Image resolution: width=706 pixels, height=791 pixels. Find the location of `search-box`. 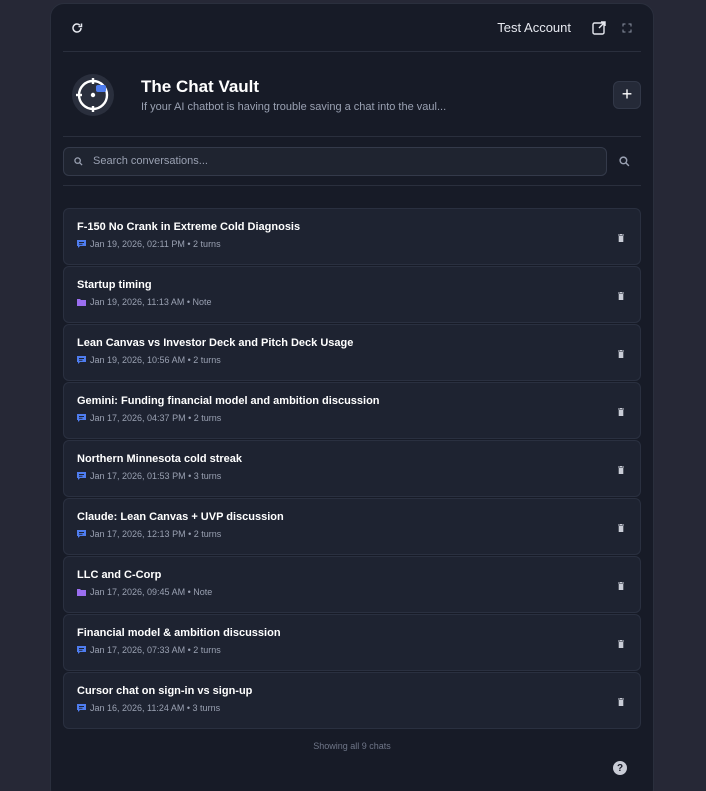

search-box is located at coordinates (335, 161).